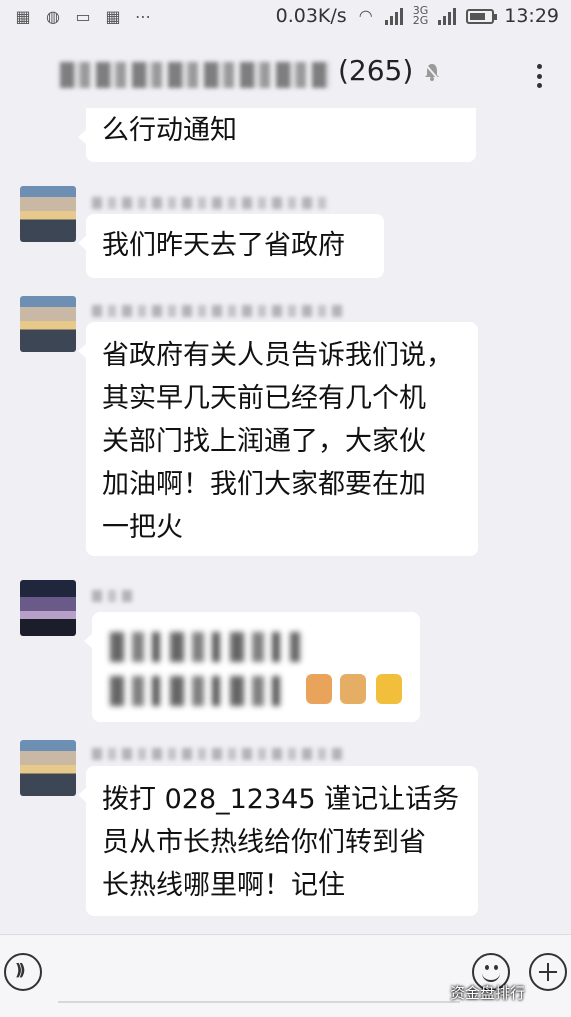 Image resolution: width=571 pixels, height=1017 pixels. What do you see at coordinates (376, 70) in the screenshot?
I see `group-member-count: (265)` at bounding box center [376, 70].